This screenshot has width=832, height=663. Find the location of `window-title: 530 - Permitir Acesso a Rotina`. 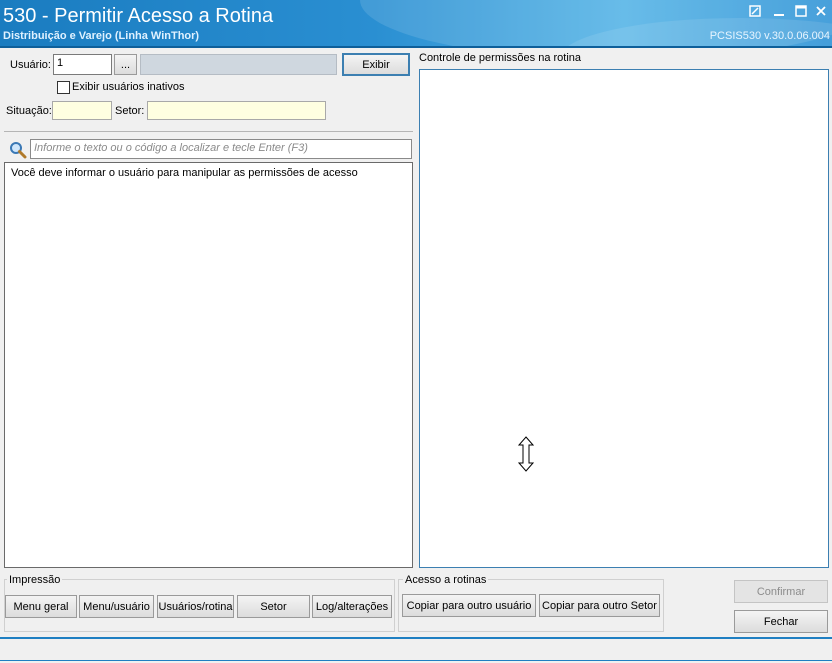

window-title: 530 - Permitir Acesso a Rotina is located at coordinates (138, 16).